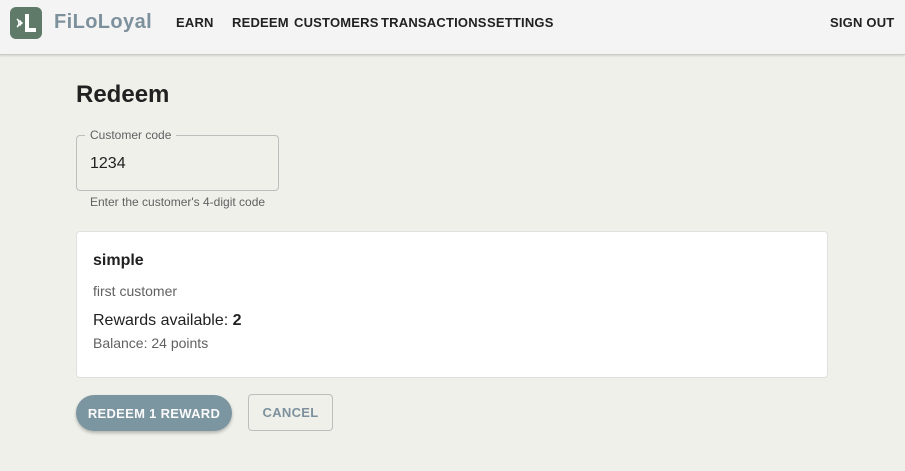  Describe the element at coordinates (163, 320) in the screenshot. I see `rewards-label: Rewards available:` at that location.